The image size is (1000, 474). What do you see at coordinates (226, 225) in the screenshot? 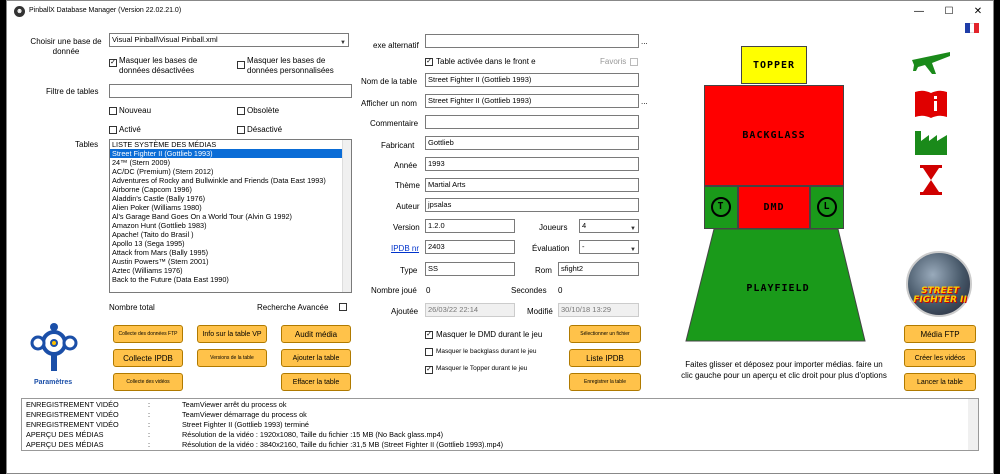
I see `table-list-item: Amazon Hunt (Gottlieb 1983)` at bounding box center [226, 225].